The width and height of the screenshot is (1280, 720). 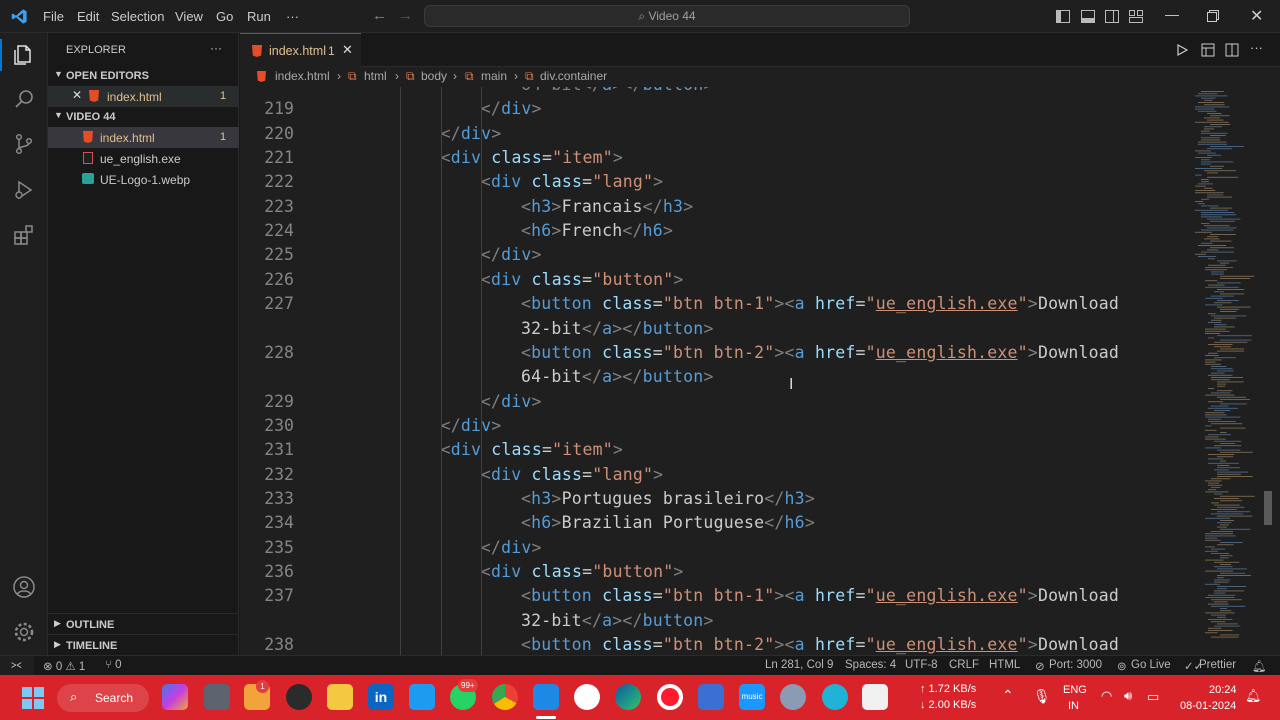 I want to click on folder-header: ▼ VIDEO 44, so click(x=143, y=117).